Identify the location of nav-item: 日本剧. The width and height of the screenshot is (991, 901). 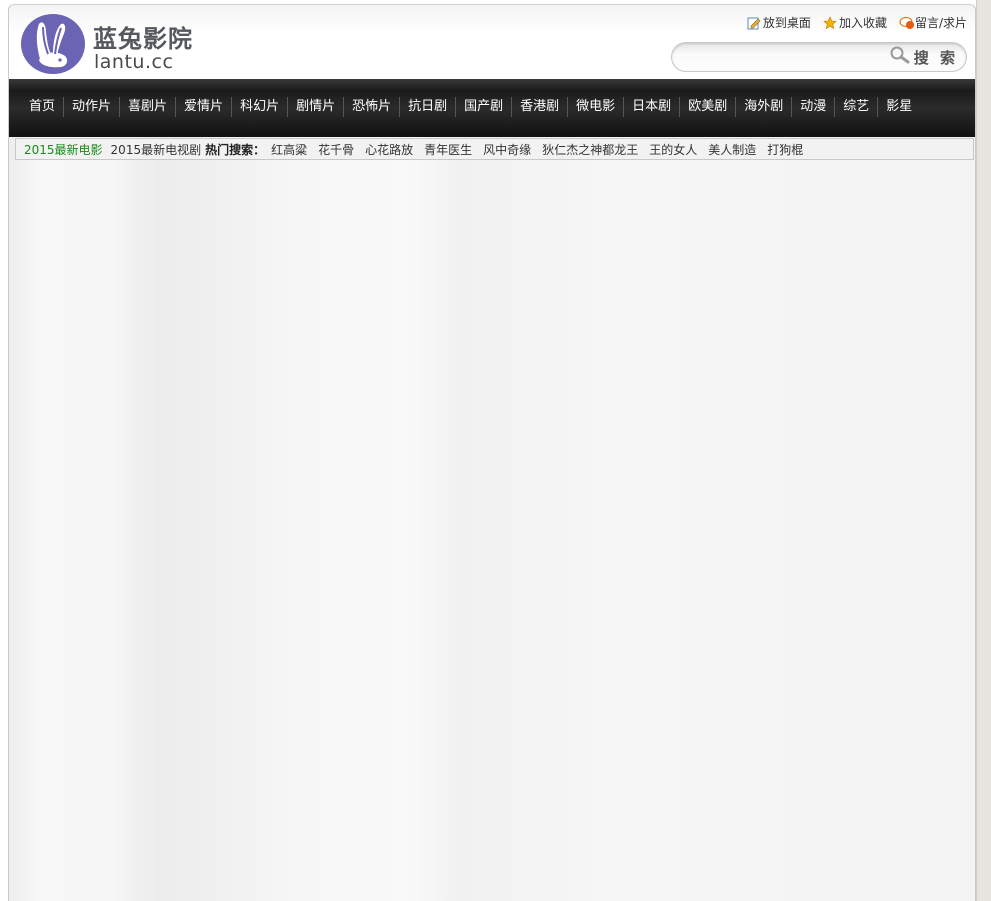
(652, 107).